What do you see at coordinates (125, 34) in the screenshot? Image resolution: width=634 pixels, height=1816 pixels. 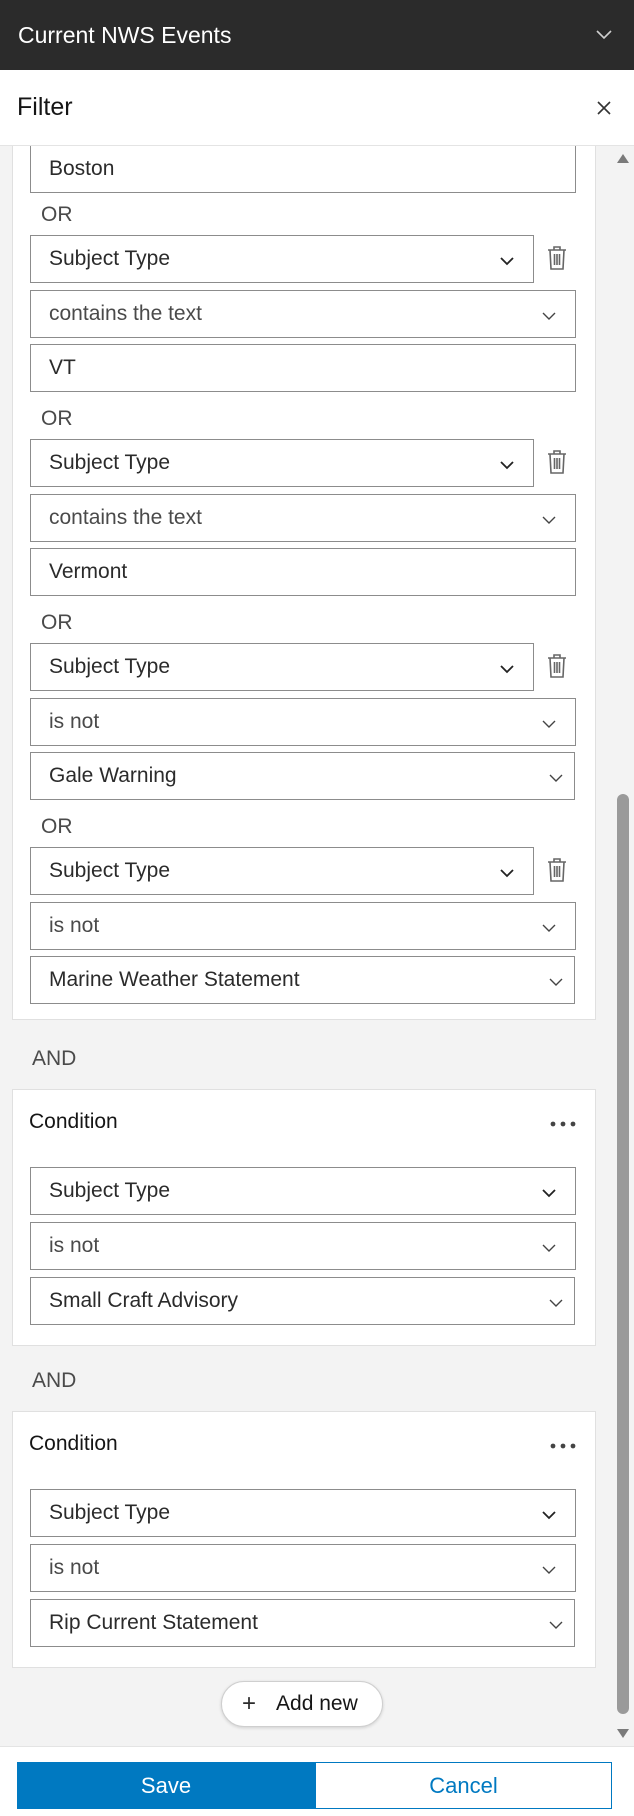 I see `app-title: Current NWS Events` at bounding box center [125, 34].